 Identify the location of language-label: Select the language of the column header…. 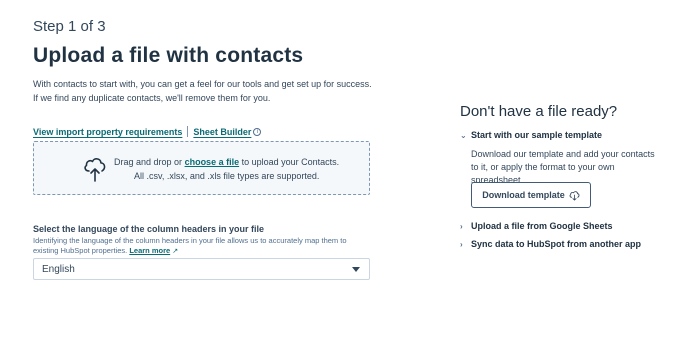
(149, 229).